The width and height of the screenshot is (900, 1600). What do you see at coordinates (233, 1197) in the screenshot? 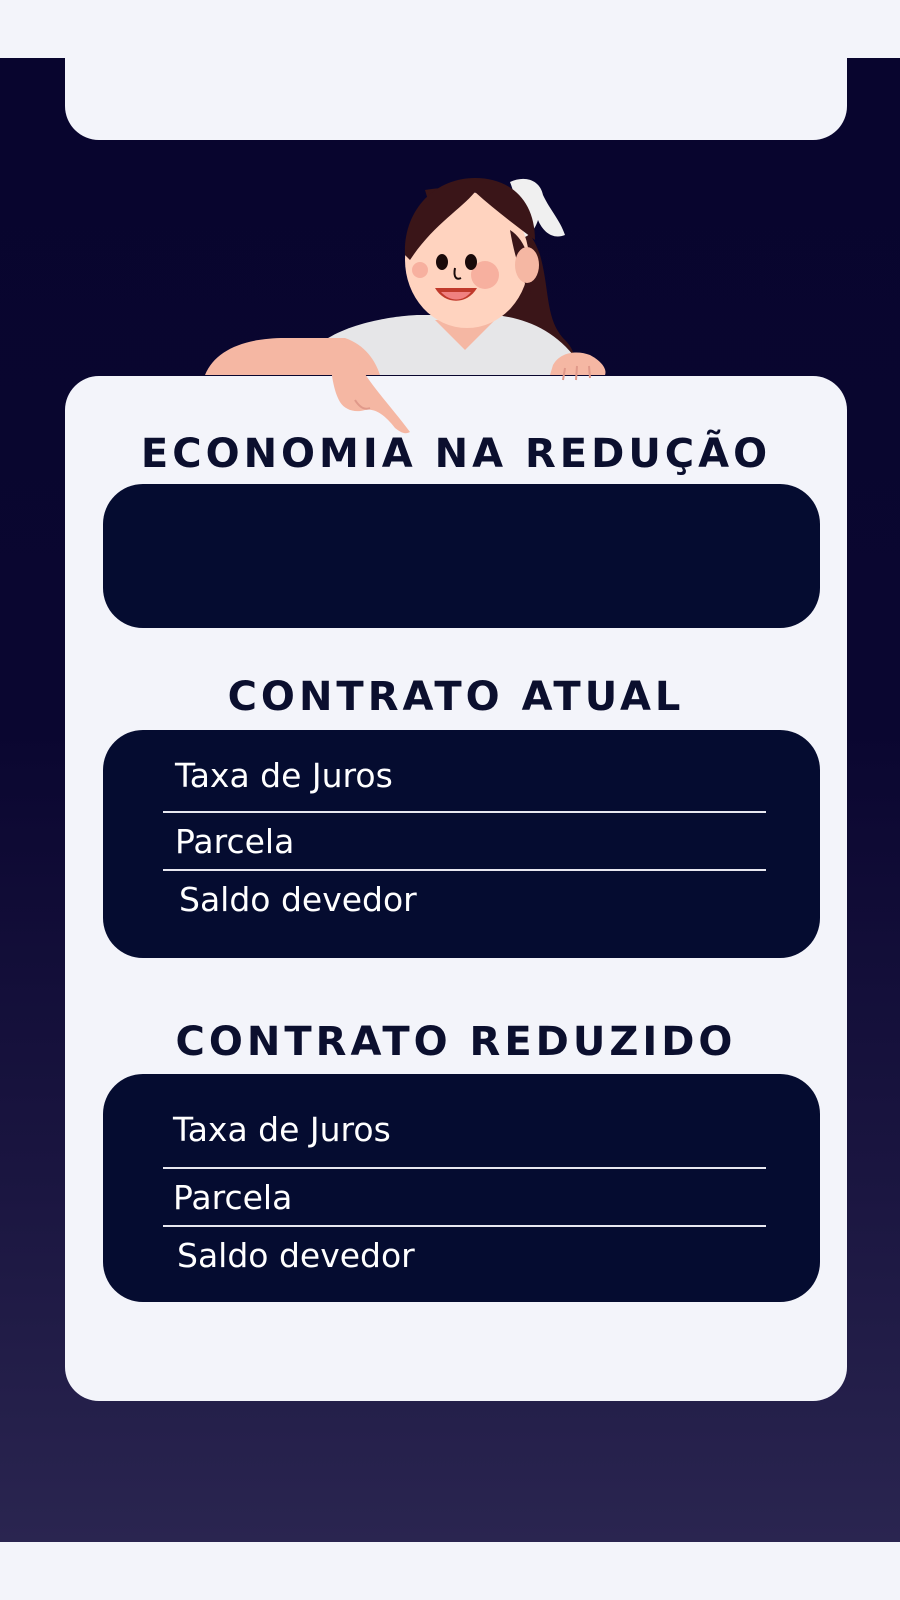
I see `reduced-installment-label: Parcela` at bounding box center [233, 1197].